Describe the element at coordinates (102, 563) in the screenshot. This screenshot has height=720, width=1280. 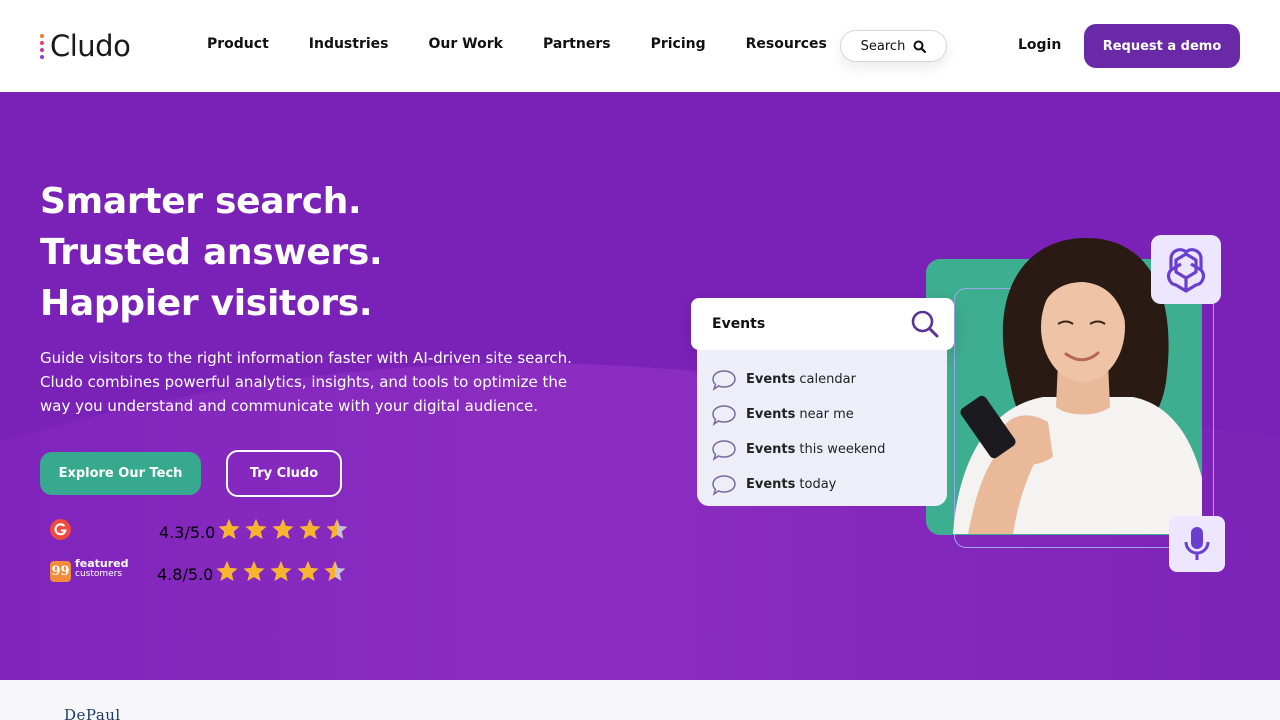
I see `featured-text: featured` at that location.